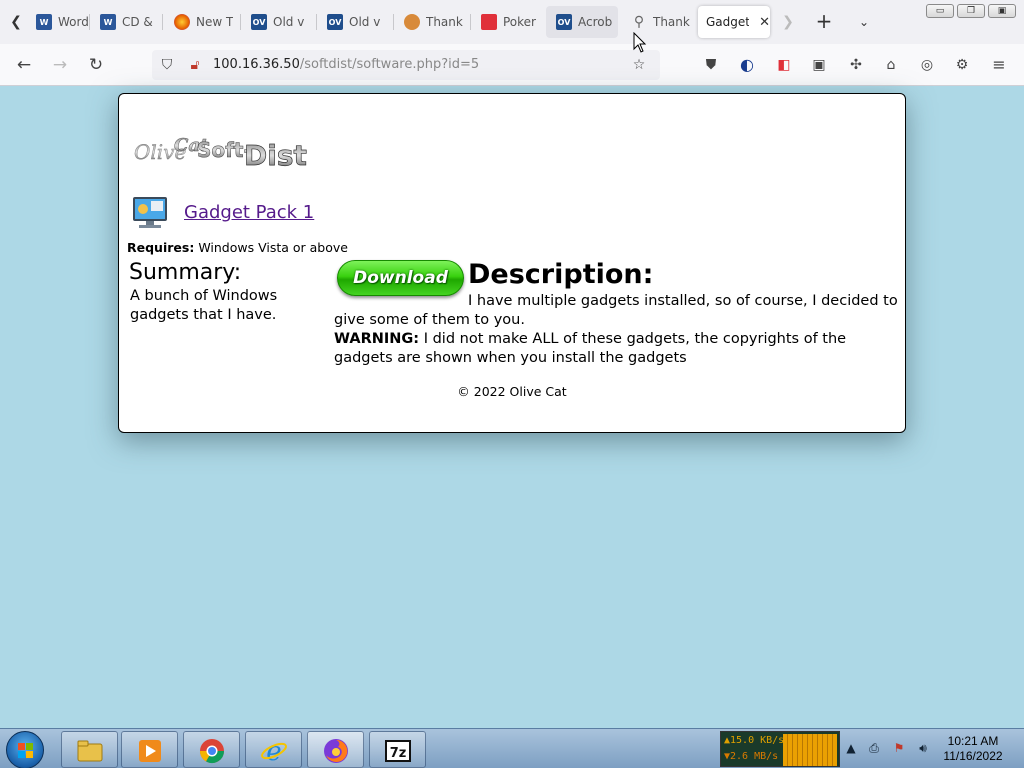  What do you see at coordinates (354, 22) in the screenshot?
I see `tab-old-v-2: OV Old v` at bounding box center [354, 22].